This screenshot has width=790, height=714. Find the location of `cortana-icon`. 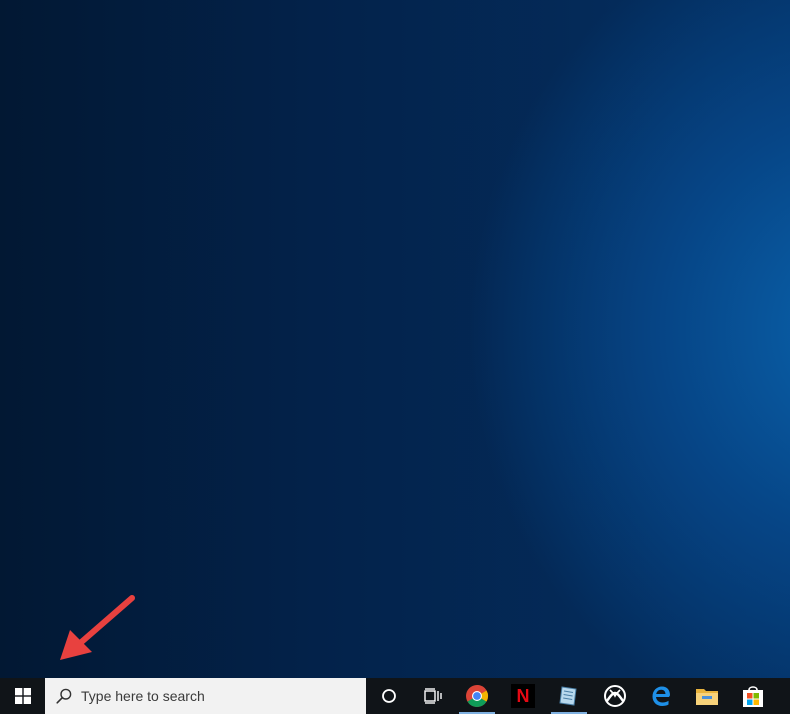

cortana-icon is located at coordinates (389, 696).